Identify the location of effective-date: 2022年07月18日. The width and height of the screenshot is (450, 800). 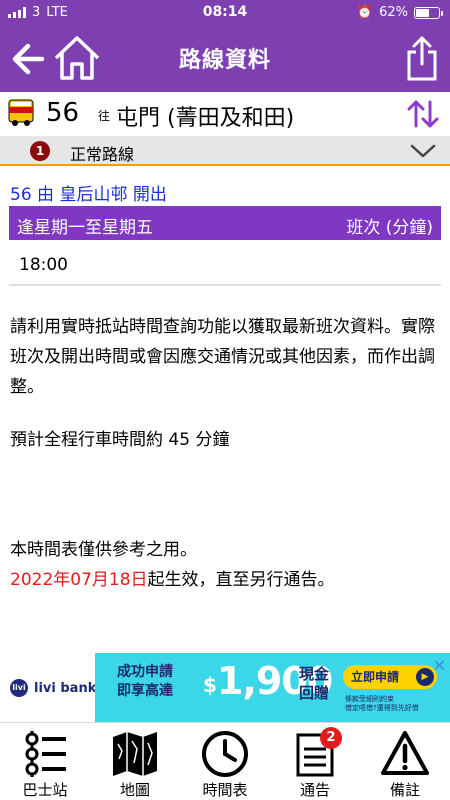
(79, 580).